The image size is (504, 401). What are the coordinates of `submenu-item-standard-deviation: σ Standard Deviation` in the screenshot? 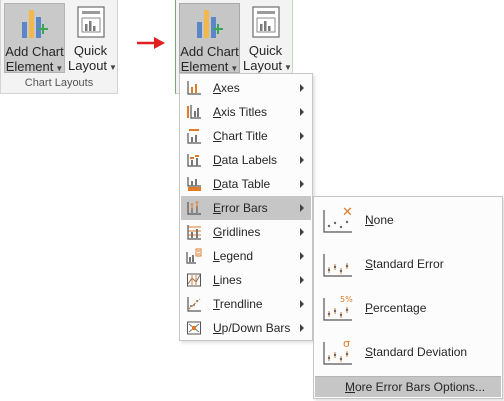 It's located at (408, 352).